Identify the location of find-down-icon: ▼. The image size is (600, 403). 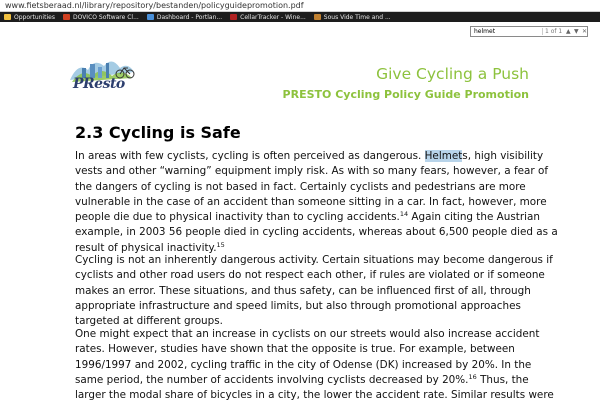
(576, 31).